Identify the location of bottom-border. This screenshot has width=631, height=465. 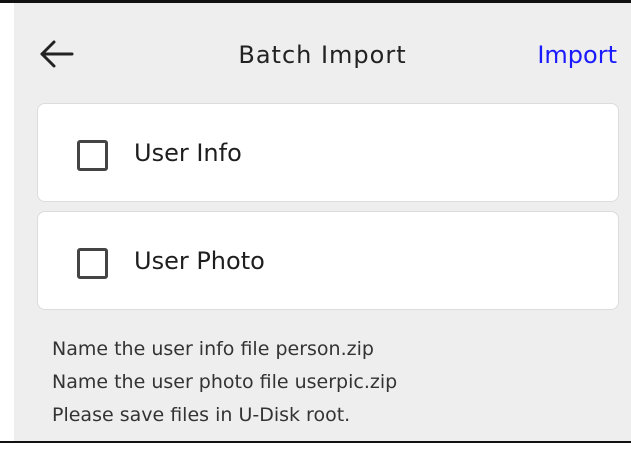
(315, 442).